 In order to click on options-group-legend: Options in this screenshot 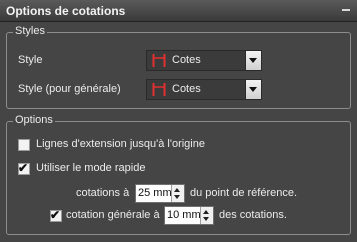, I will do `click(34, 120)`.